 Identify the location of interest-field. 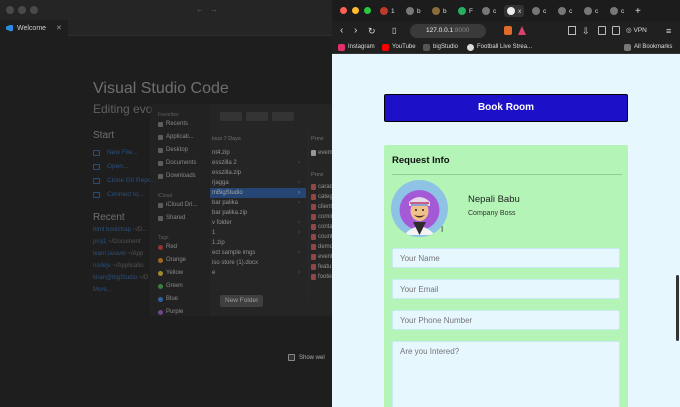
(506, 374).